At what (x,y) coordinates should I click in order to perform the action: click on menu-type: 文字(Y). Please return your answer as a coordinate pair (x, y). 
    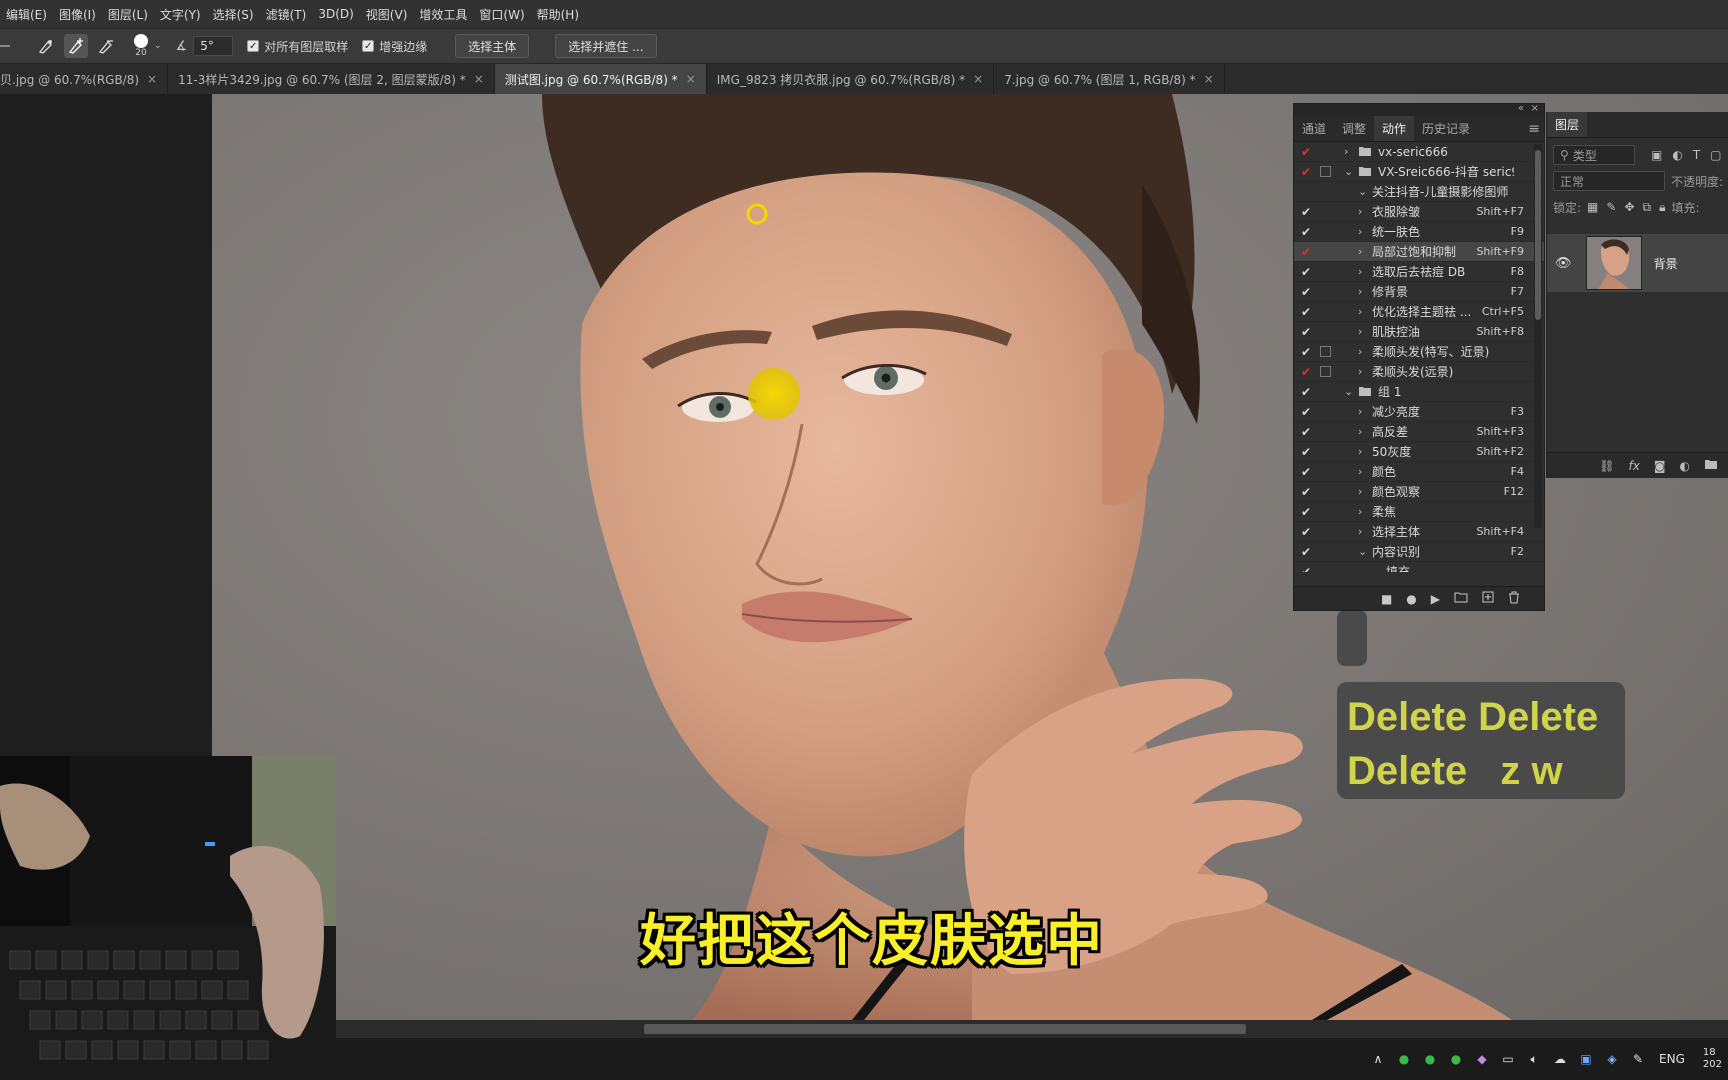
    Looking at the image, I should click on (180, 14).